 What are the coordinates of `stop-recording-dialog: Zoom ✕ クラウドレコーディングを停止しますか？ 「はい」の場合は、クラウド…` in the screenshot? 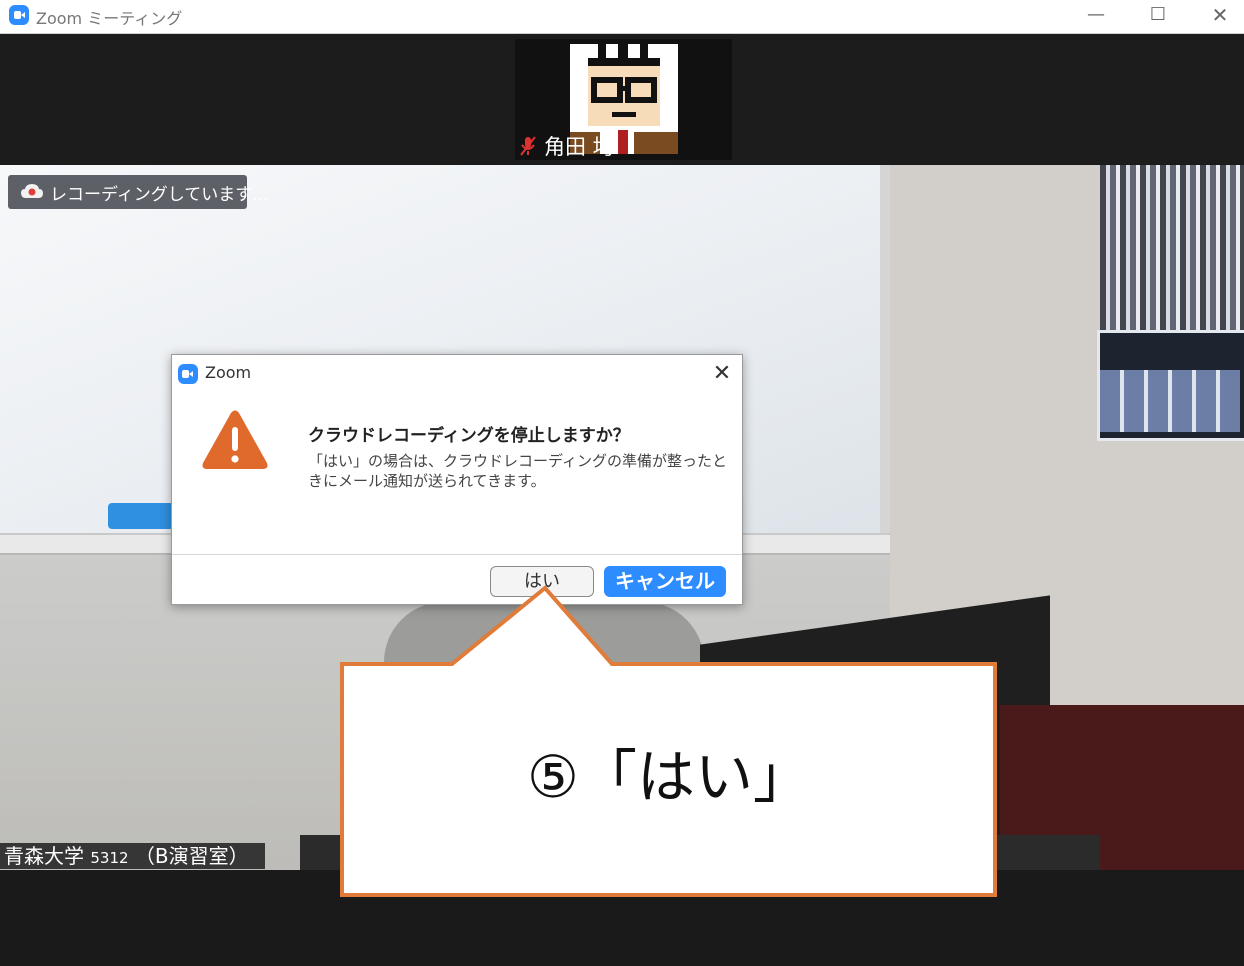 It's located at (457, 479).